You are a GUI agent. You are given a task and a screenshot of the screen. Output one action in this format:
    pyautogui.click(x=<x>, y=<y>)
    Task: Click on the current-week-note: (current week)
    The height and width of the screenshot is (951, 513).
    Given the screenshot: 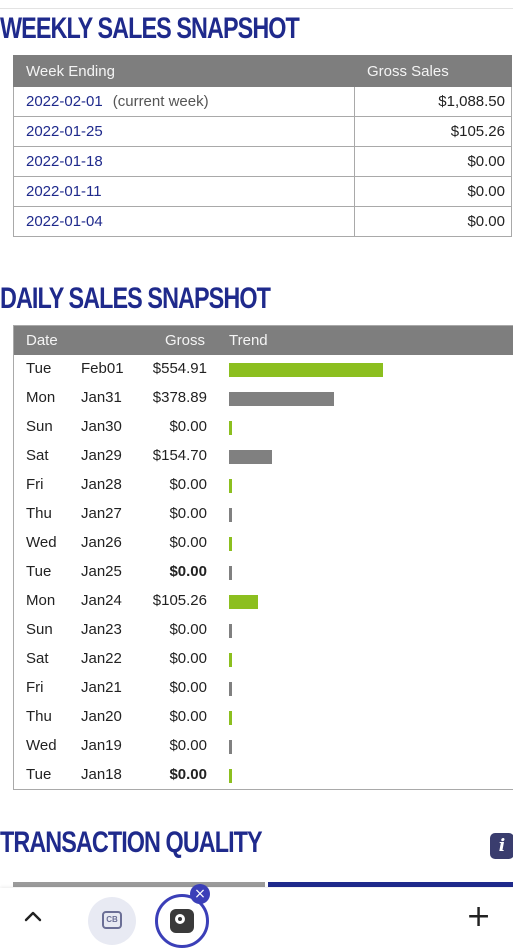 What is the action you would take?
    pyautogui.click(x=160, y=101)
    